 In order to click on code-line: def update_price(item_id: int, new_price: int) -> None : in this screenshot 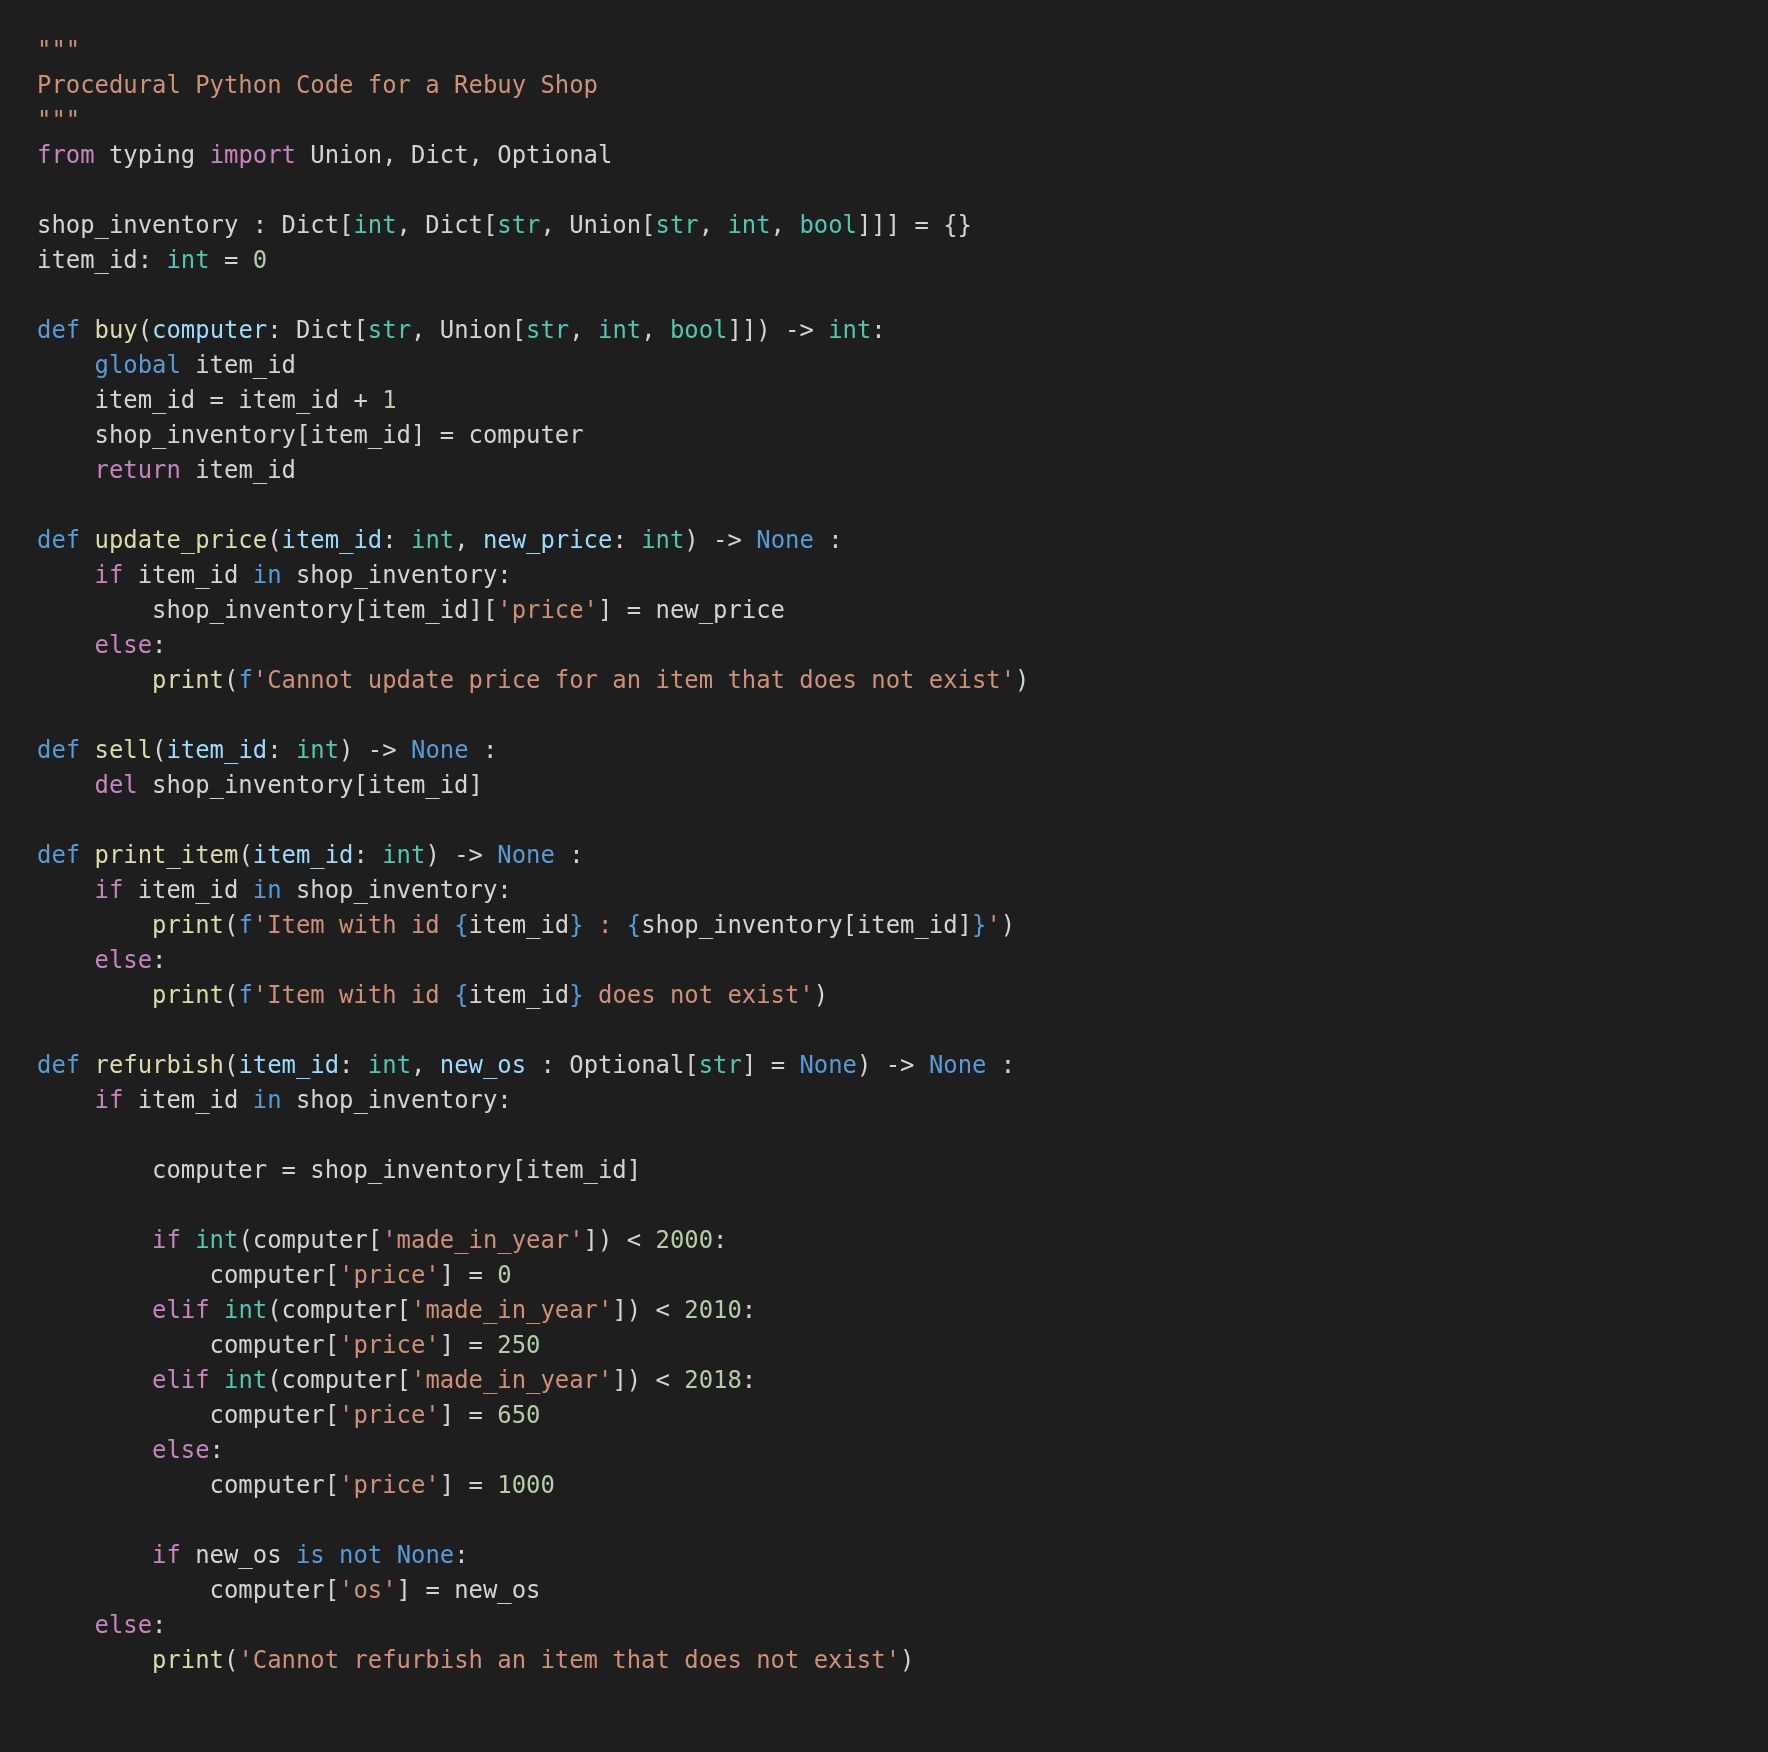, I will do `click(440, 540)`.